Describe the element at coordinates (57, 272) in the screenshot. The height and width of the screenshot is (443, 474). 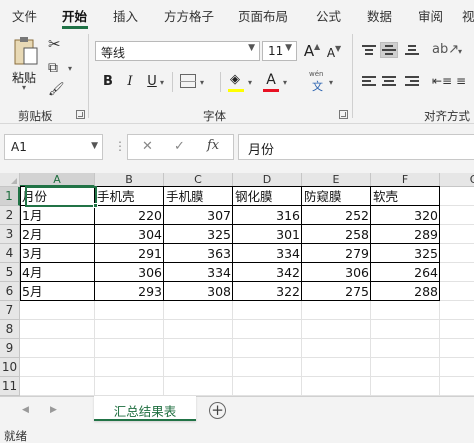
I see `cell-a5: 4月` at that location.